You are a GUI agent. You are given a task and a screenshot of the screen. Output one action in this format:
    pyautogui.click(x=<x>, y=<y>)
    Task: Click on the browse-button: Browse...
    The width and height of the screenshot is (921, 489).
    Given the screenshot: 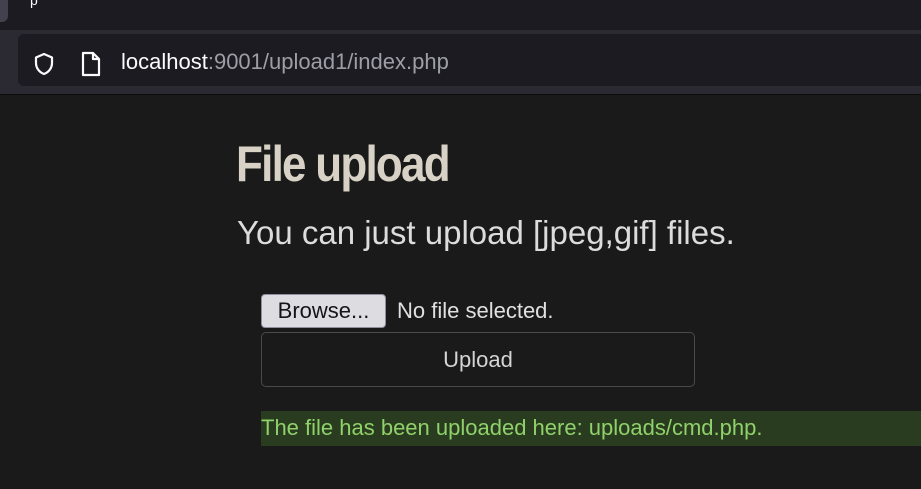 What is the action you would take?
    pyautogui.click(x=323, y=311)
    